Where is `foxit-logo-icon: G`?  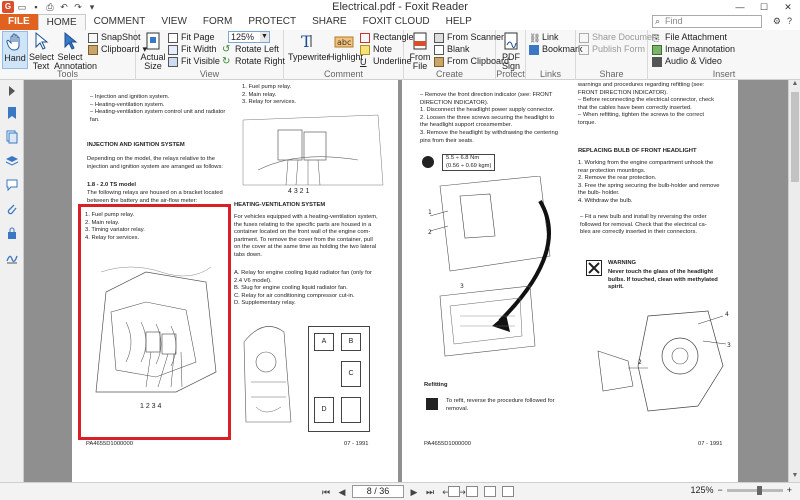 foxit-logo-icon: G is located at coordinates (8, 7).